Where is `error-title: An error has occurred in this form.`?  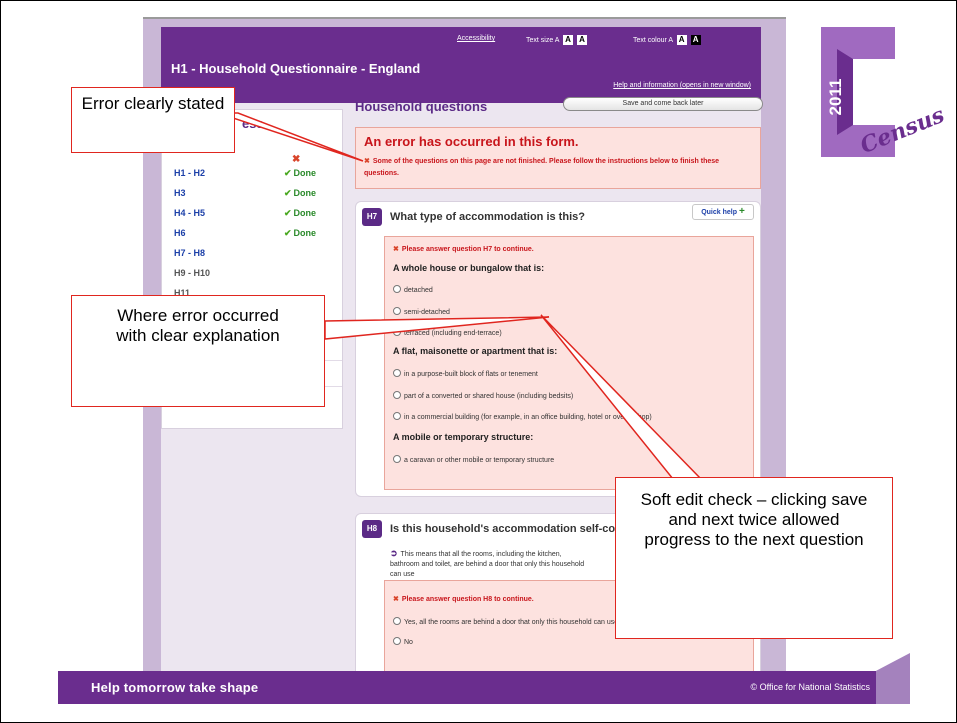 error-title: An error has occurred in this form. is located at coordinates (471, 141).